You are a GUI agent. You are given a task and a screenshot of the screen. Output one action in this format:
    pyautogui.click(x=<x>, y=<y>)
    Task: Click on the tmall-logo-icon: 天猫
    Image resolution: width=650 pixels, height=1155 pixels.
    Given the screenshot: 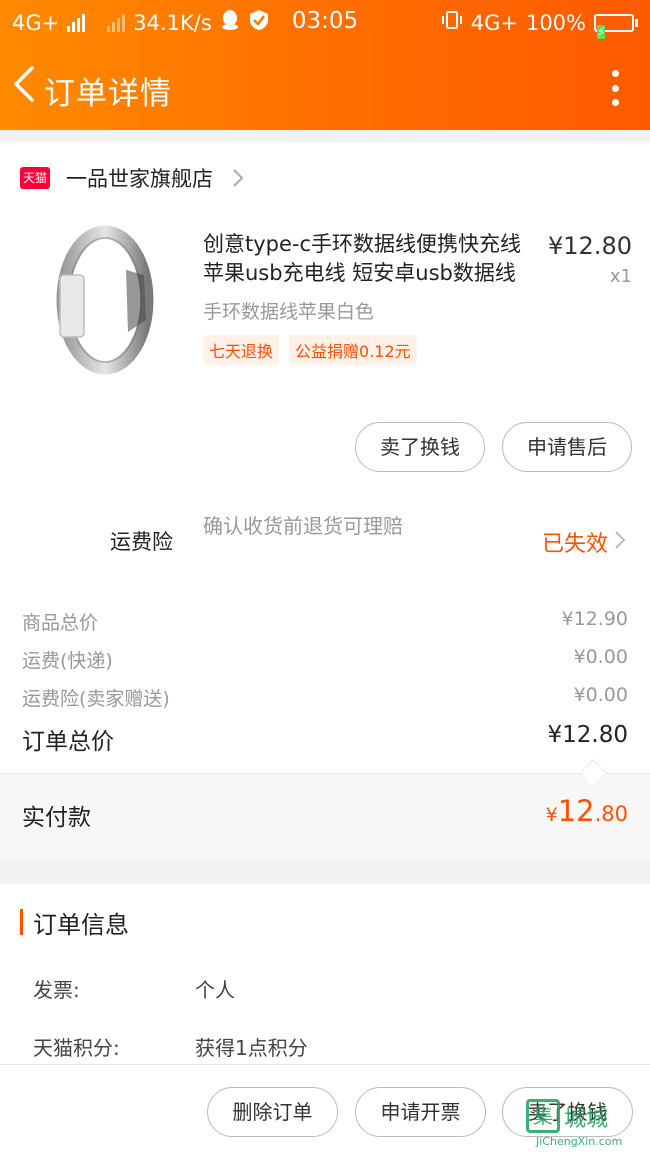 What is the action you would take?
    pyautogui.click(x=35, y=178)
    